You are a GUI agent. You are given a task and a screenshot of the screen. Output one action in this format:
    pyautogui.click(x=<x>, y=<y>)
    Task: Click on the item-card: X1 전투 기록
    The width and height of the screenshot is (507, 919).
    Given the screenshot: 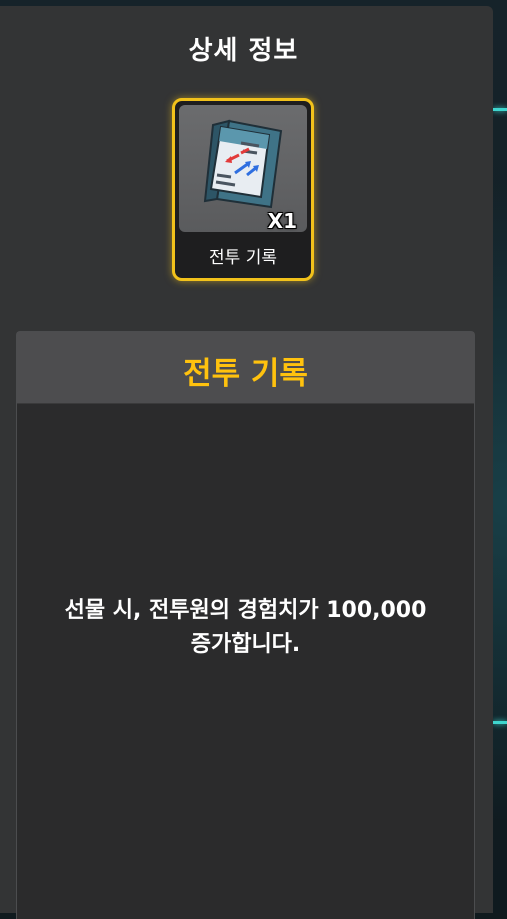 What is the action you would take?
    pyautogui.click(x=243, y=189)
    